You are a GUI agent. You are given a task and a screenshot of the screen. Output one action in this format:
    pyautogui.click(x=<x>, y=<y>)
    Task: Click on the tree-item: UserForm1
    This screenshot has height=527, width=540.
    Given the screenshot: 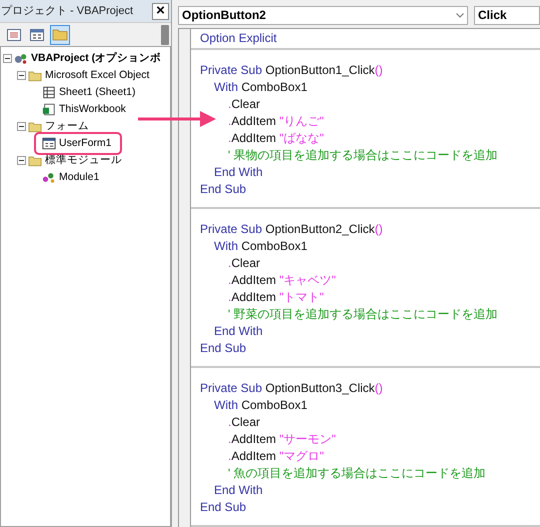 What is the action you would take?
    pyautogui.click(x=78, y=143)
    